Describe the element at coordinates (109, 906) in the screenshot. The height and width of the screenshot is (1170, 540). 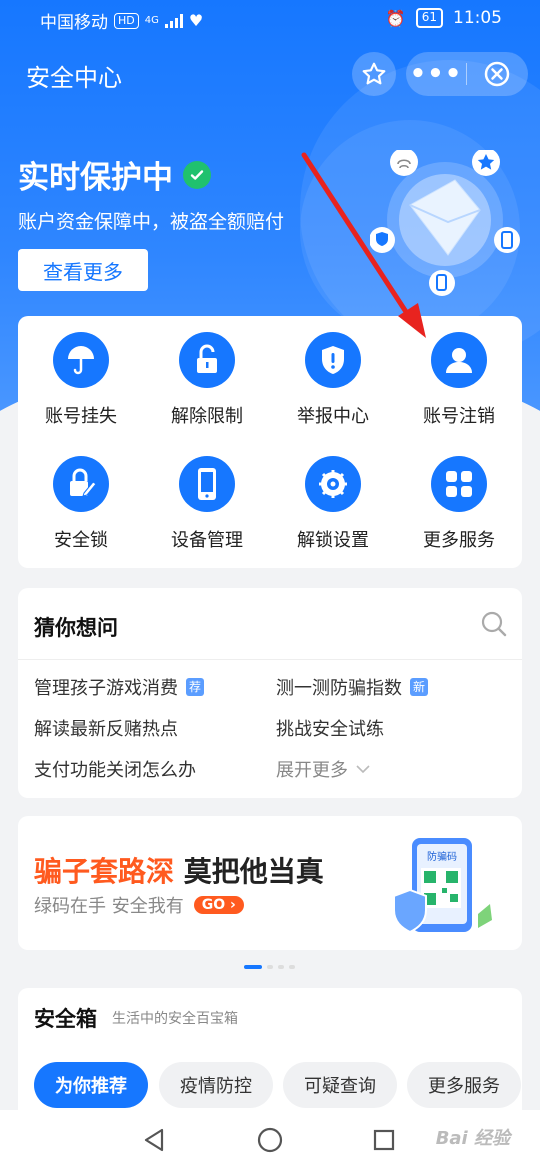
I see `banner-subtitle: 绿码在手 安全我有` at that location.